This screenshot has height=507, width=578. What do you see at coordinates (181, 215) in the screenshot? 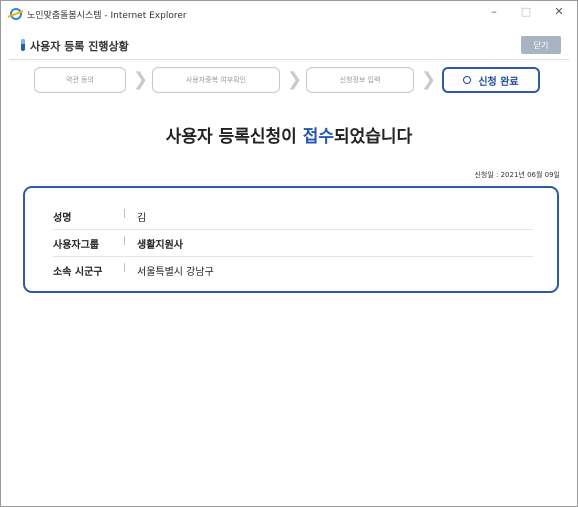
I see `redaction-mask` at bounding box center [181, 215].